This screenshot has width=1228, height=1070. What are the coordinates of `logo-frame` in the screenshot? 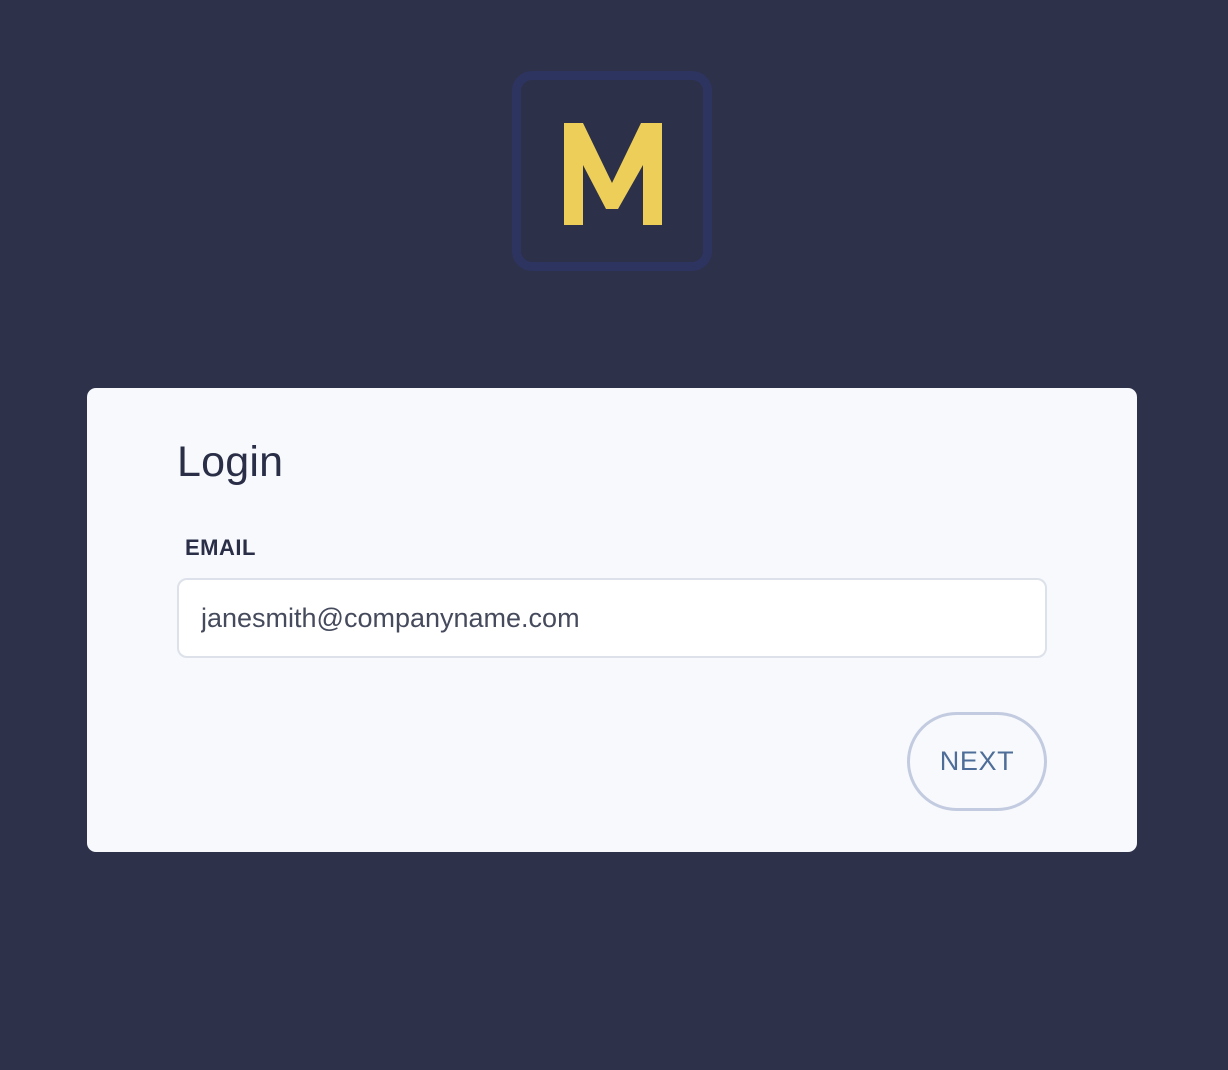 It's located at (612, 171).